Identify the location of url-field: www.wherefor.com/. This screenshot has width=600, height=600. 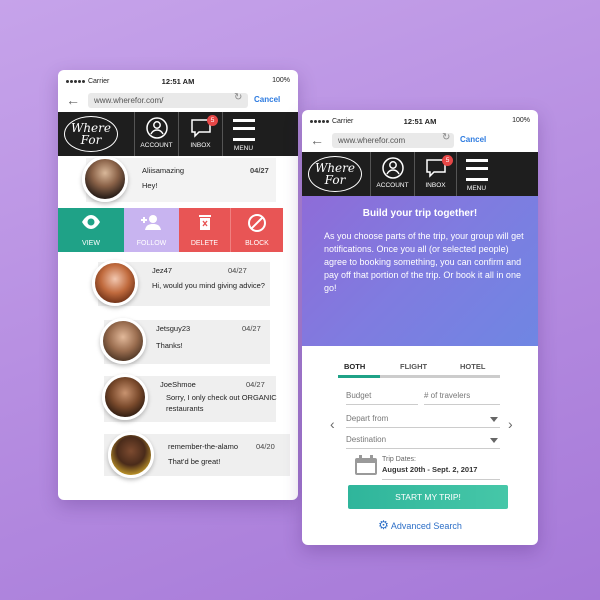
(168, 100).